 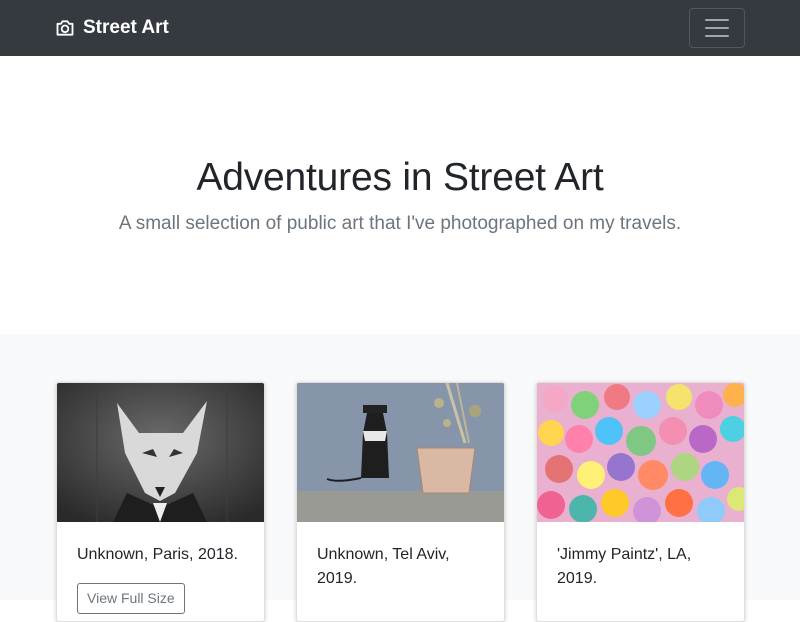 I want to click on view-full-size-button: View Full Size, so click(x=131, y=598).